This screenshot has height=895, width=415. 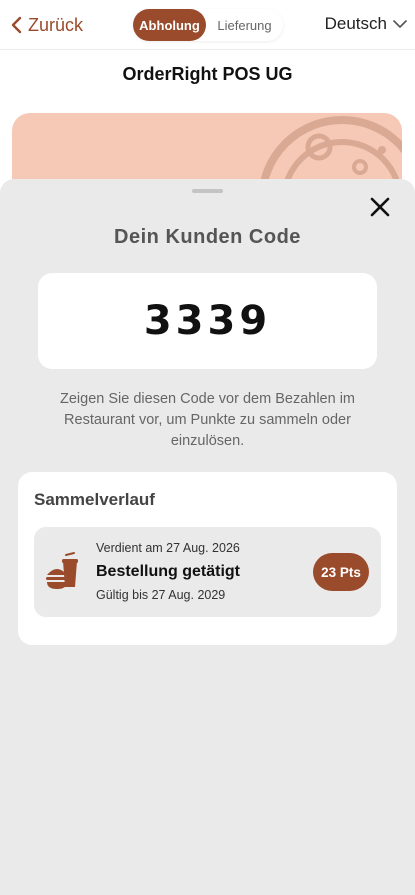 What do you see at coordinates (168, 548) in the screenshot?
I see `entry-earned-date: Verdient am 27 Aug. 2026` at bounding box center [168, 548].